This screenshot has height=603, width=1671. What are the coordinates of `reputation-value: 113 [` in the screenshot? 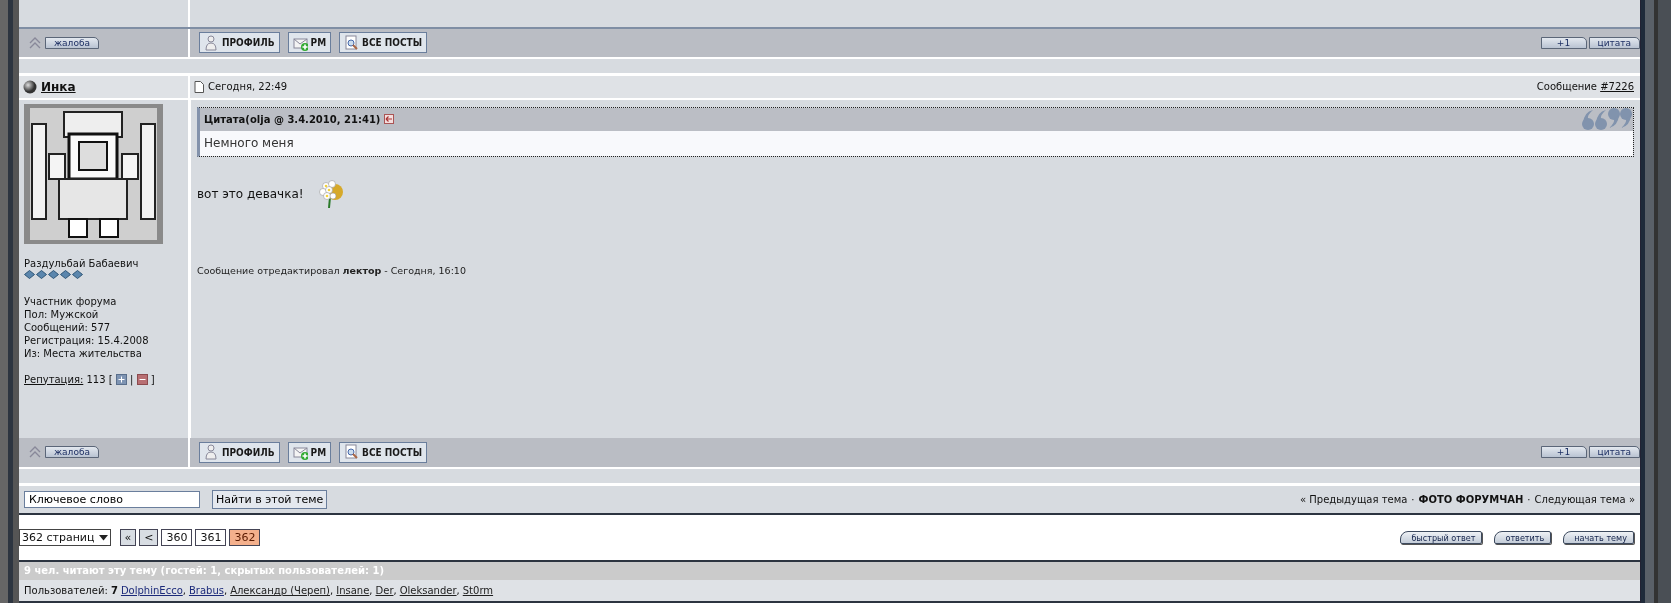 It's located at (99, 379).